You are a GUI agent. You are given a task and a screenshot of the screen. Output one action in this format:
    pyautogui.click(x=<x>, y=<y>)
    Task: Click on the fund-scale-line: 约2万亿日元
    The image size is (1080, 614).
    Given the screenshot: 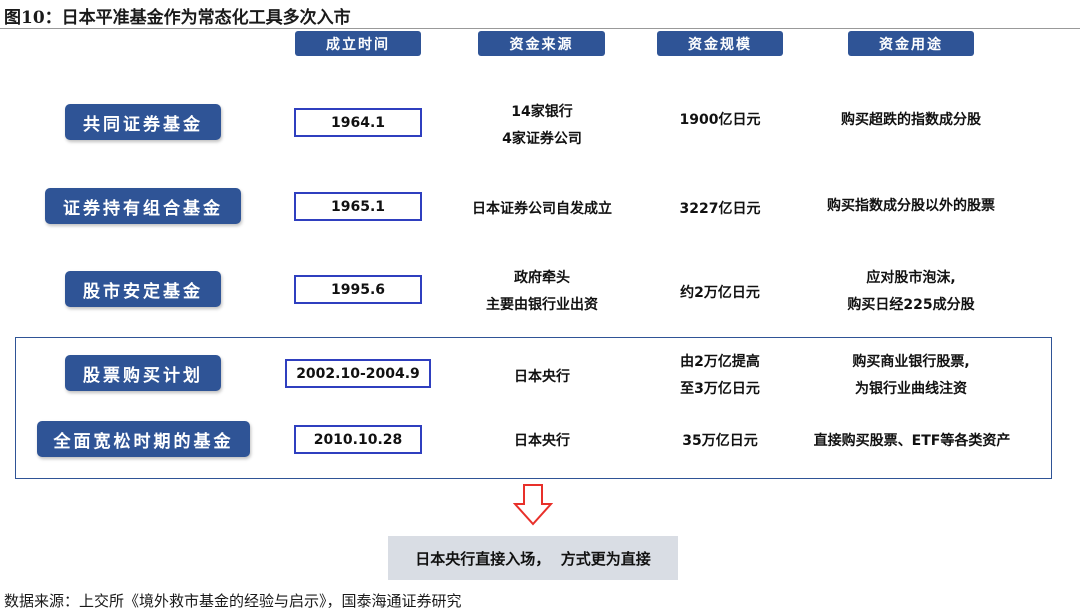 What is the action you would take?
    pyautogui.click(x=720, y=293)
    